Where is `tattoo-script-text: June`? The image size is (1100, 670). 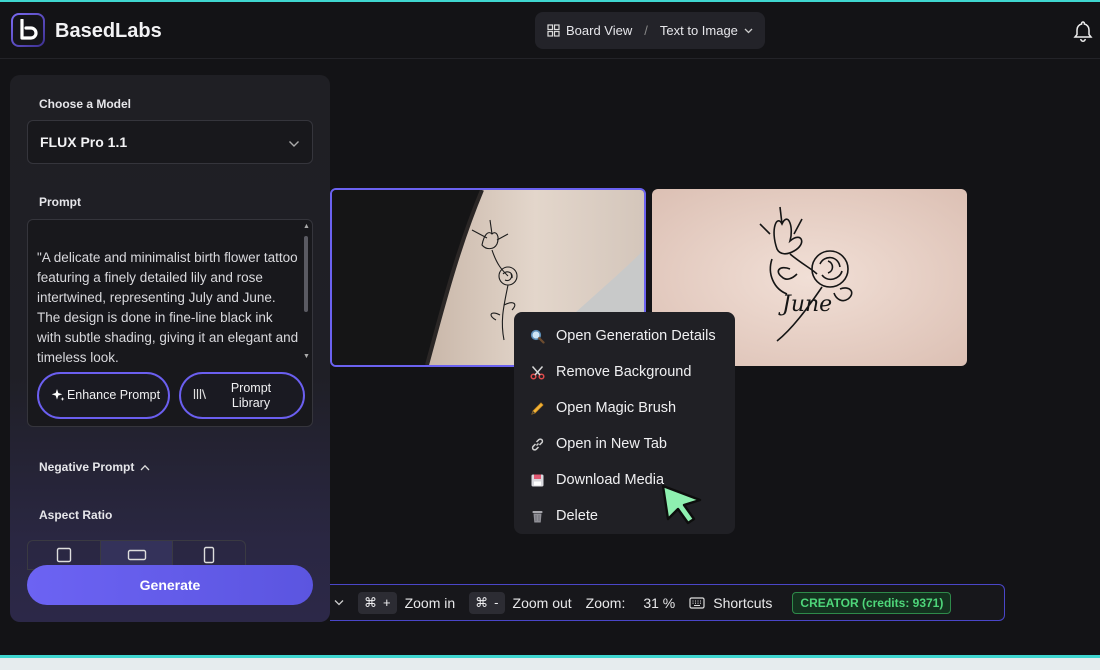
tattoo-script-text: June is located at coordinates (805, 304).